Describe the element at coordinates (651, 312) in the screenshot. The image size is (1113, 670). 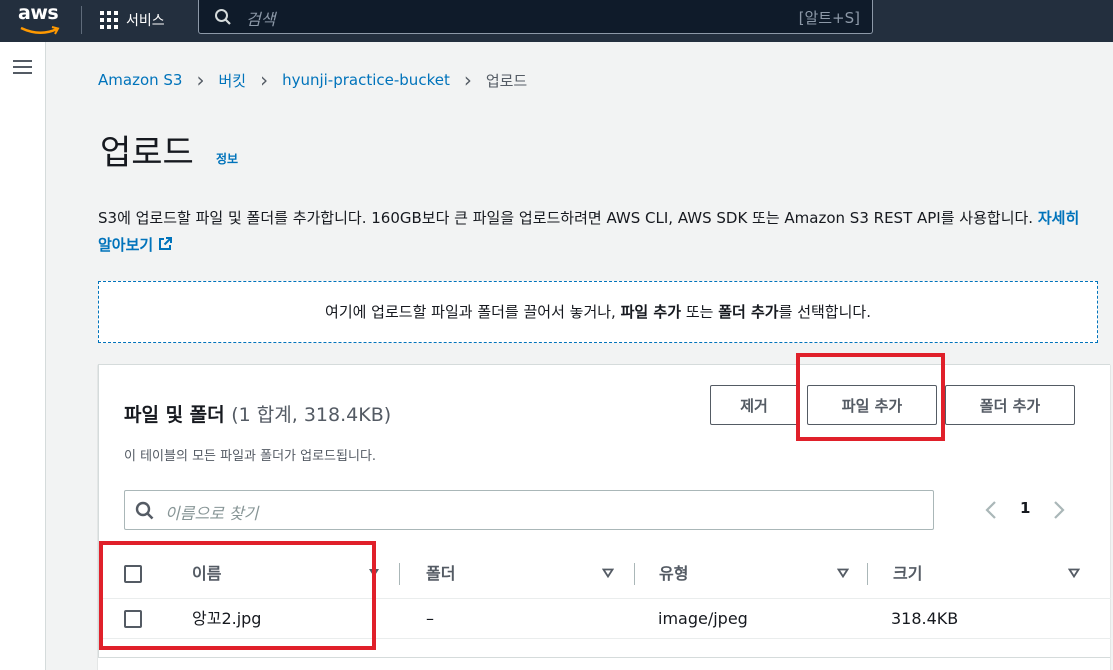
I see `dropzone-add-files: 파일 추가` at that location.